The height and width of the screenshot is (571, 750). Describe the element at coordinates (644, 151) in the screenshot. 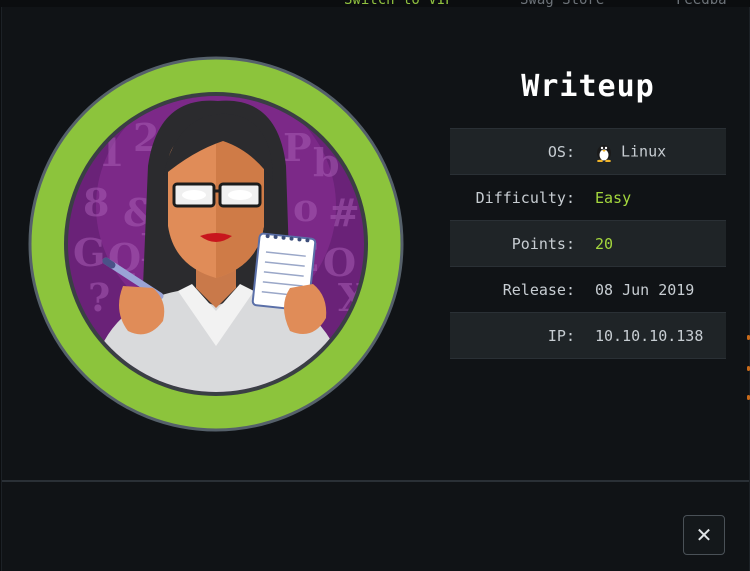

I see `os-value-text: Linux` at that location.